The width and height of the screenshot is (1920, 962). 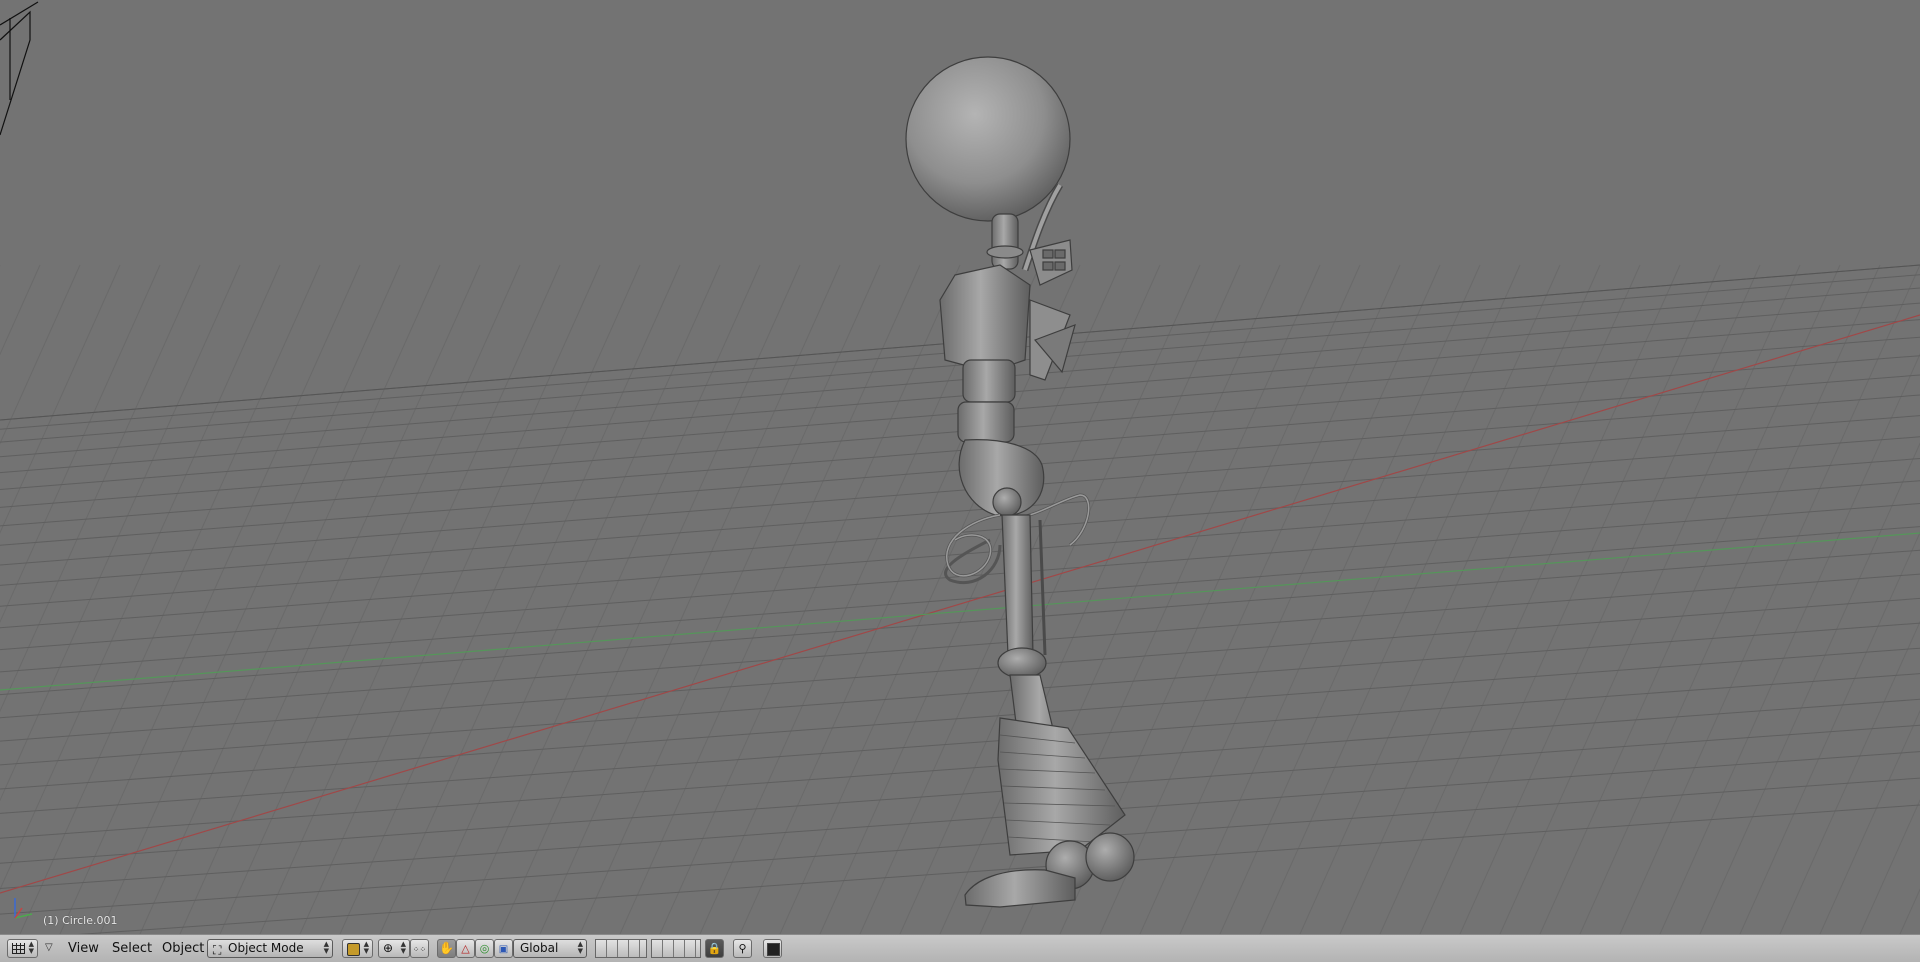 What do you see at coordinates (132, 949) in the screenshot?
I see `menu-select: Select` at bounding box center [132, 949].